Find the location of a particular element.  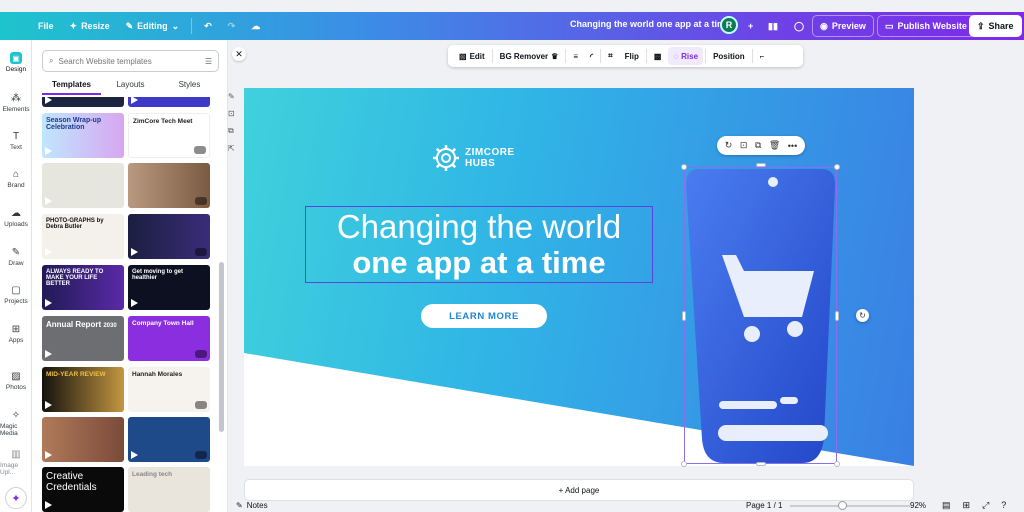

rail-item-uploads: ☁ Uploads is located at coordinates (16, 218).